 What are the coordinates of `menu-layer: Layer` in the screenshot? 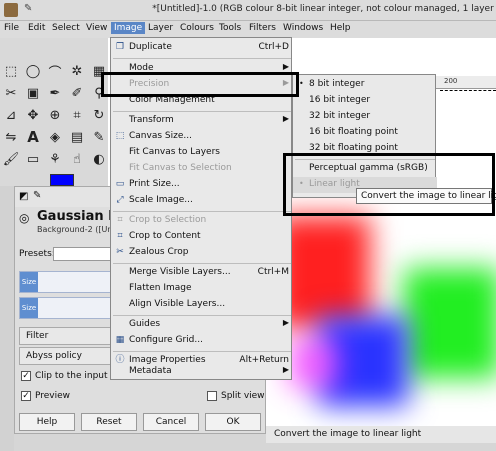 It's located at (160, 28).